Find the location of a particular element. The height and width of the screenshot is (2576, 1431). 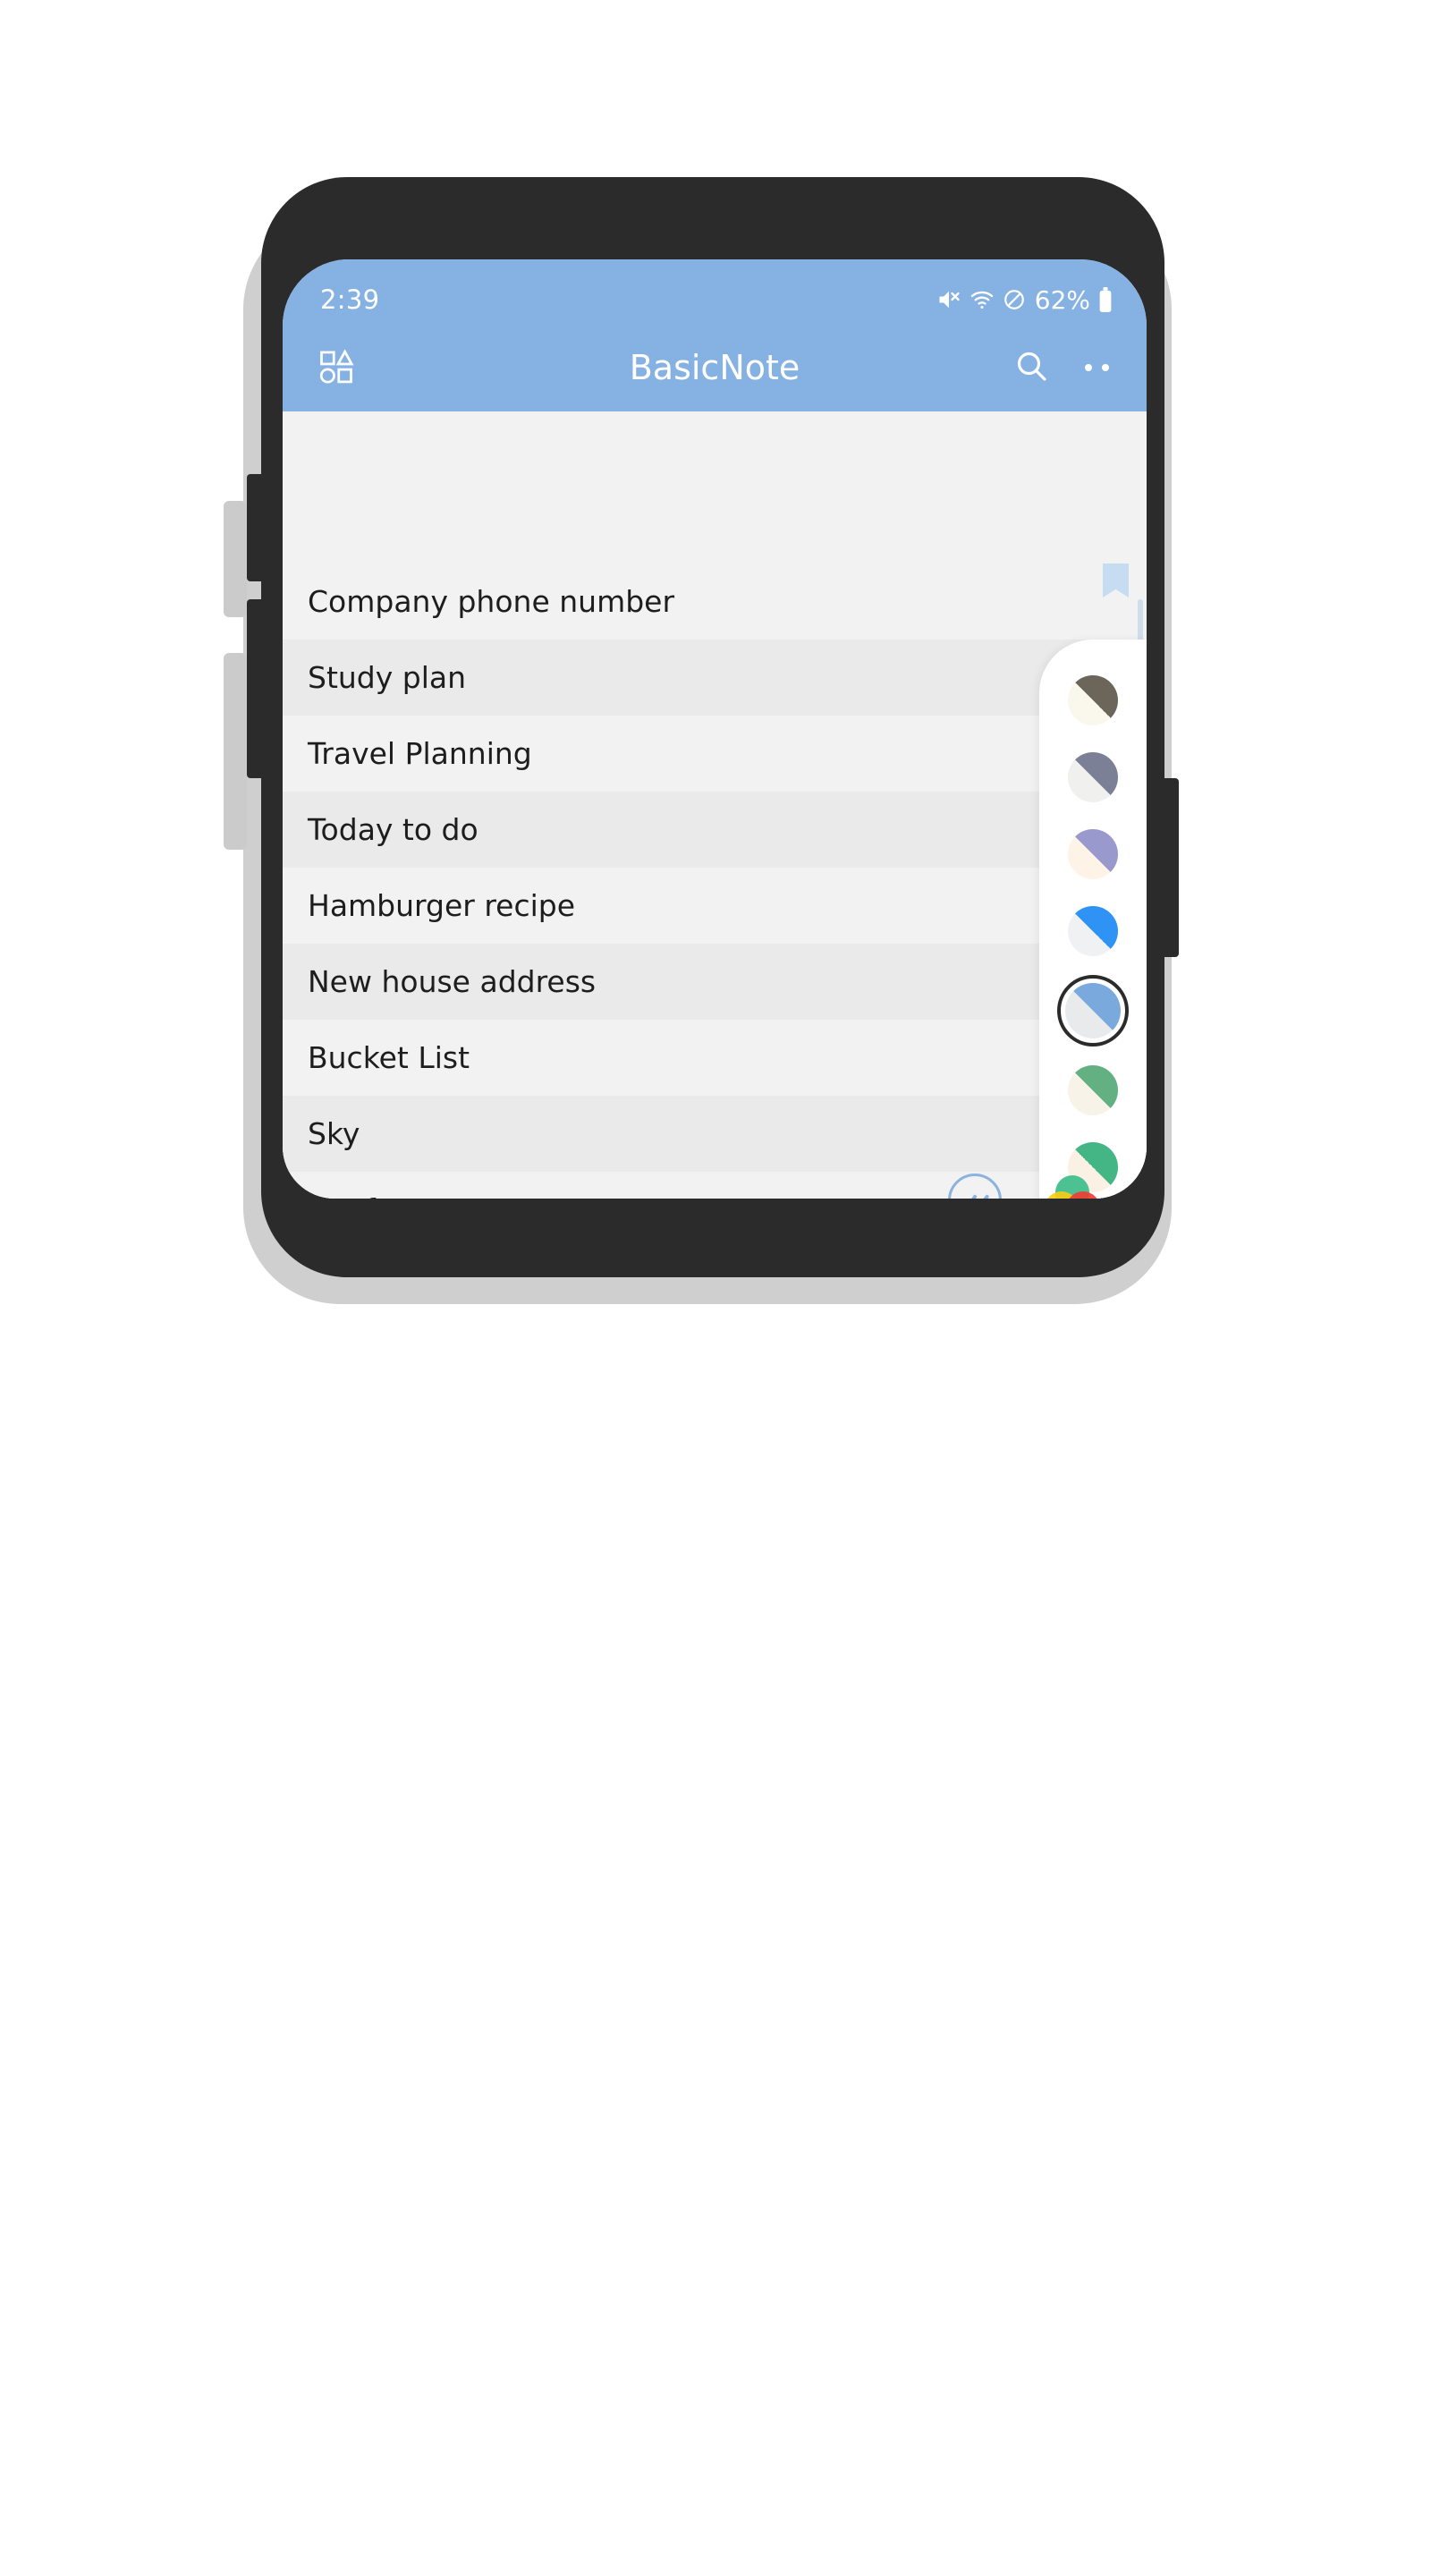

app-bar-leading is located at coordinates (337, 367).